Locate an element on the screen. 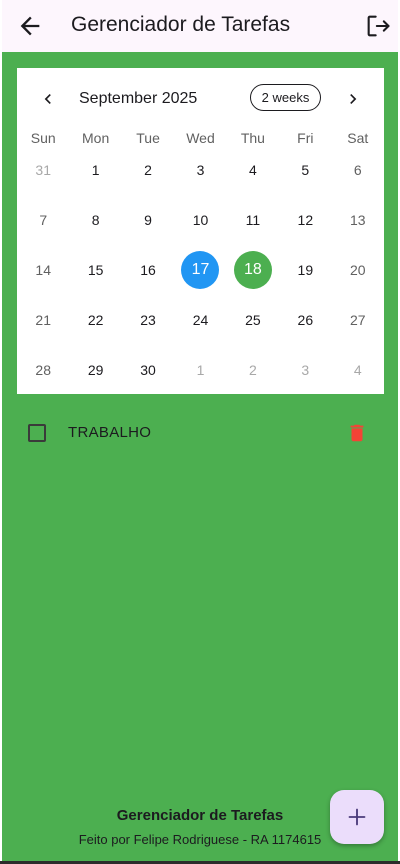 This screenshot has width=400, height=864. calendar-day: 11 is located at coordinates (253, 220).